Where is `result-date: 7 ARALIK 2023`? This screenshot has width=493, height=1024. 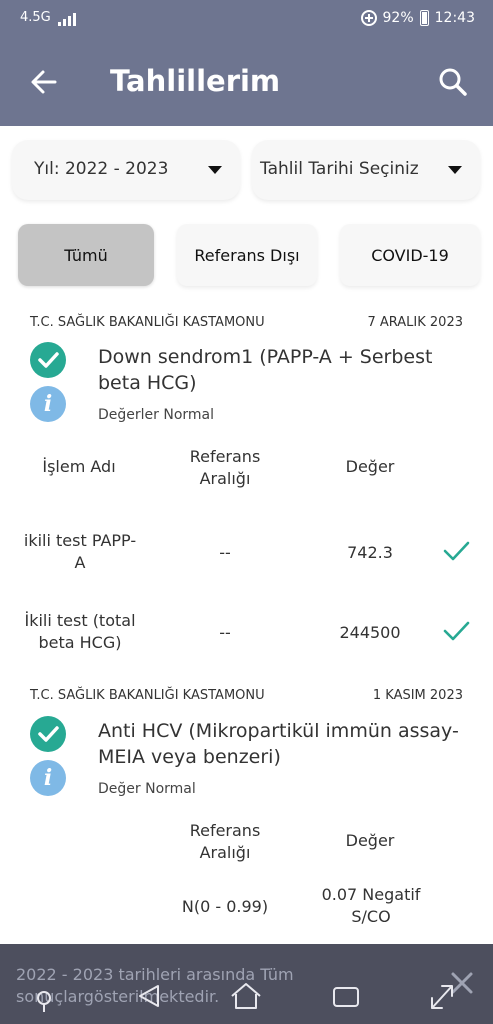
result-date: 7 ARALIK 2023 is located at coordinates (415, 322).